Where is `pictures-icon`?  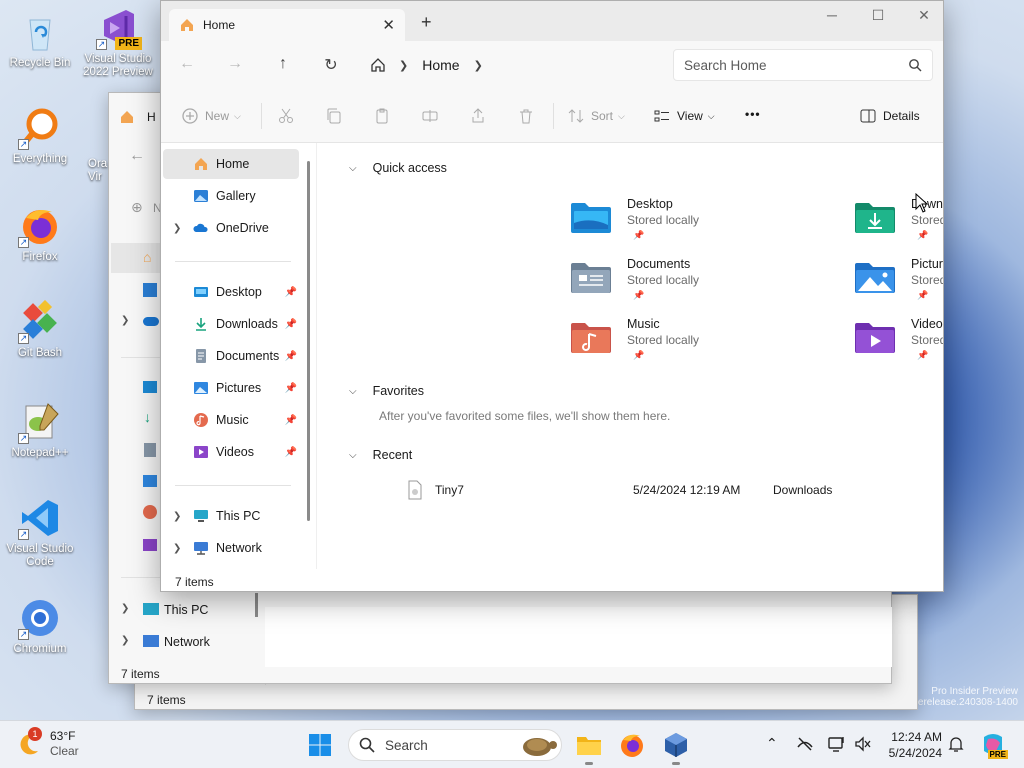
pictures-icon is located at coordinates (150, 481).